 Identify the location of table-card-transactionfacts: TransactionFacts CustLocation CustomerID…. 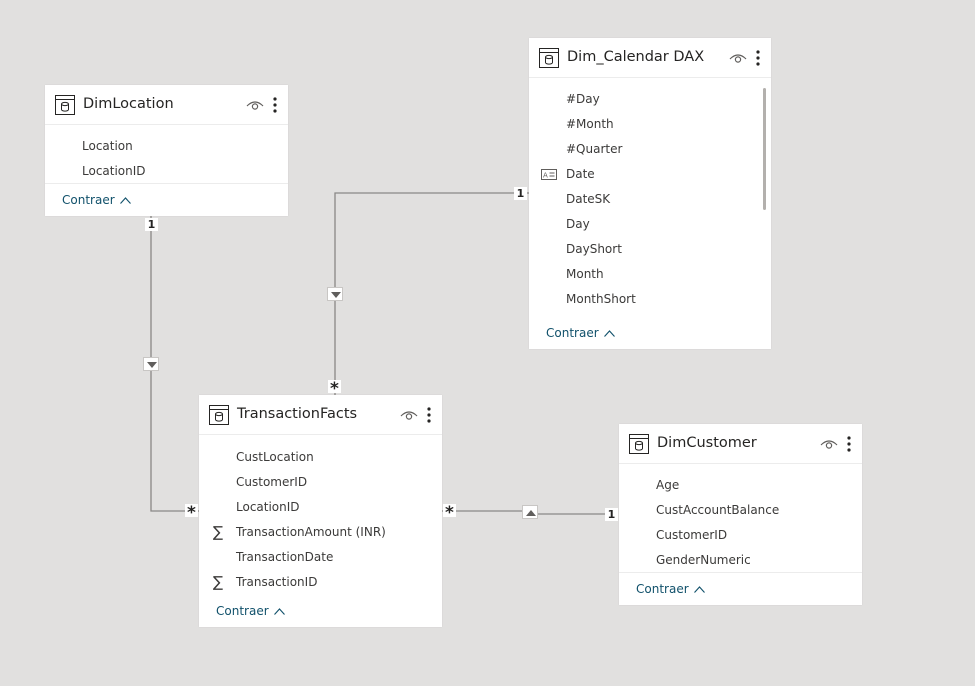
(320, 511).